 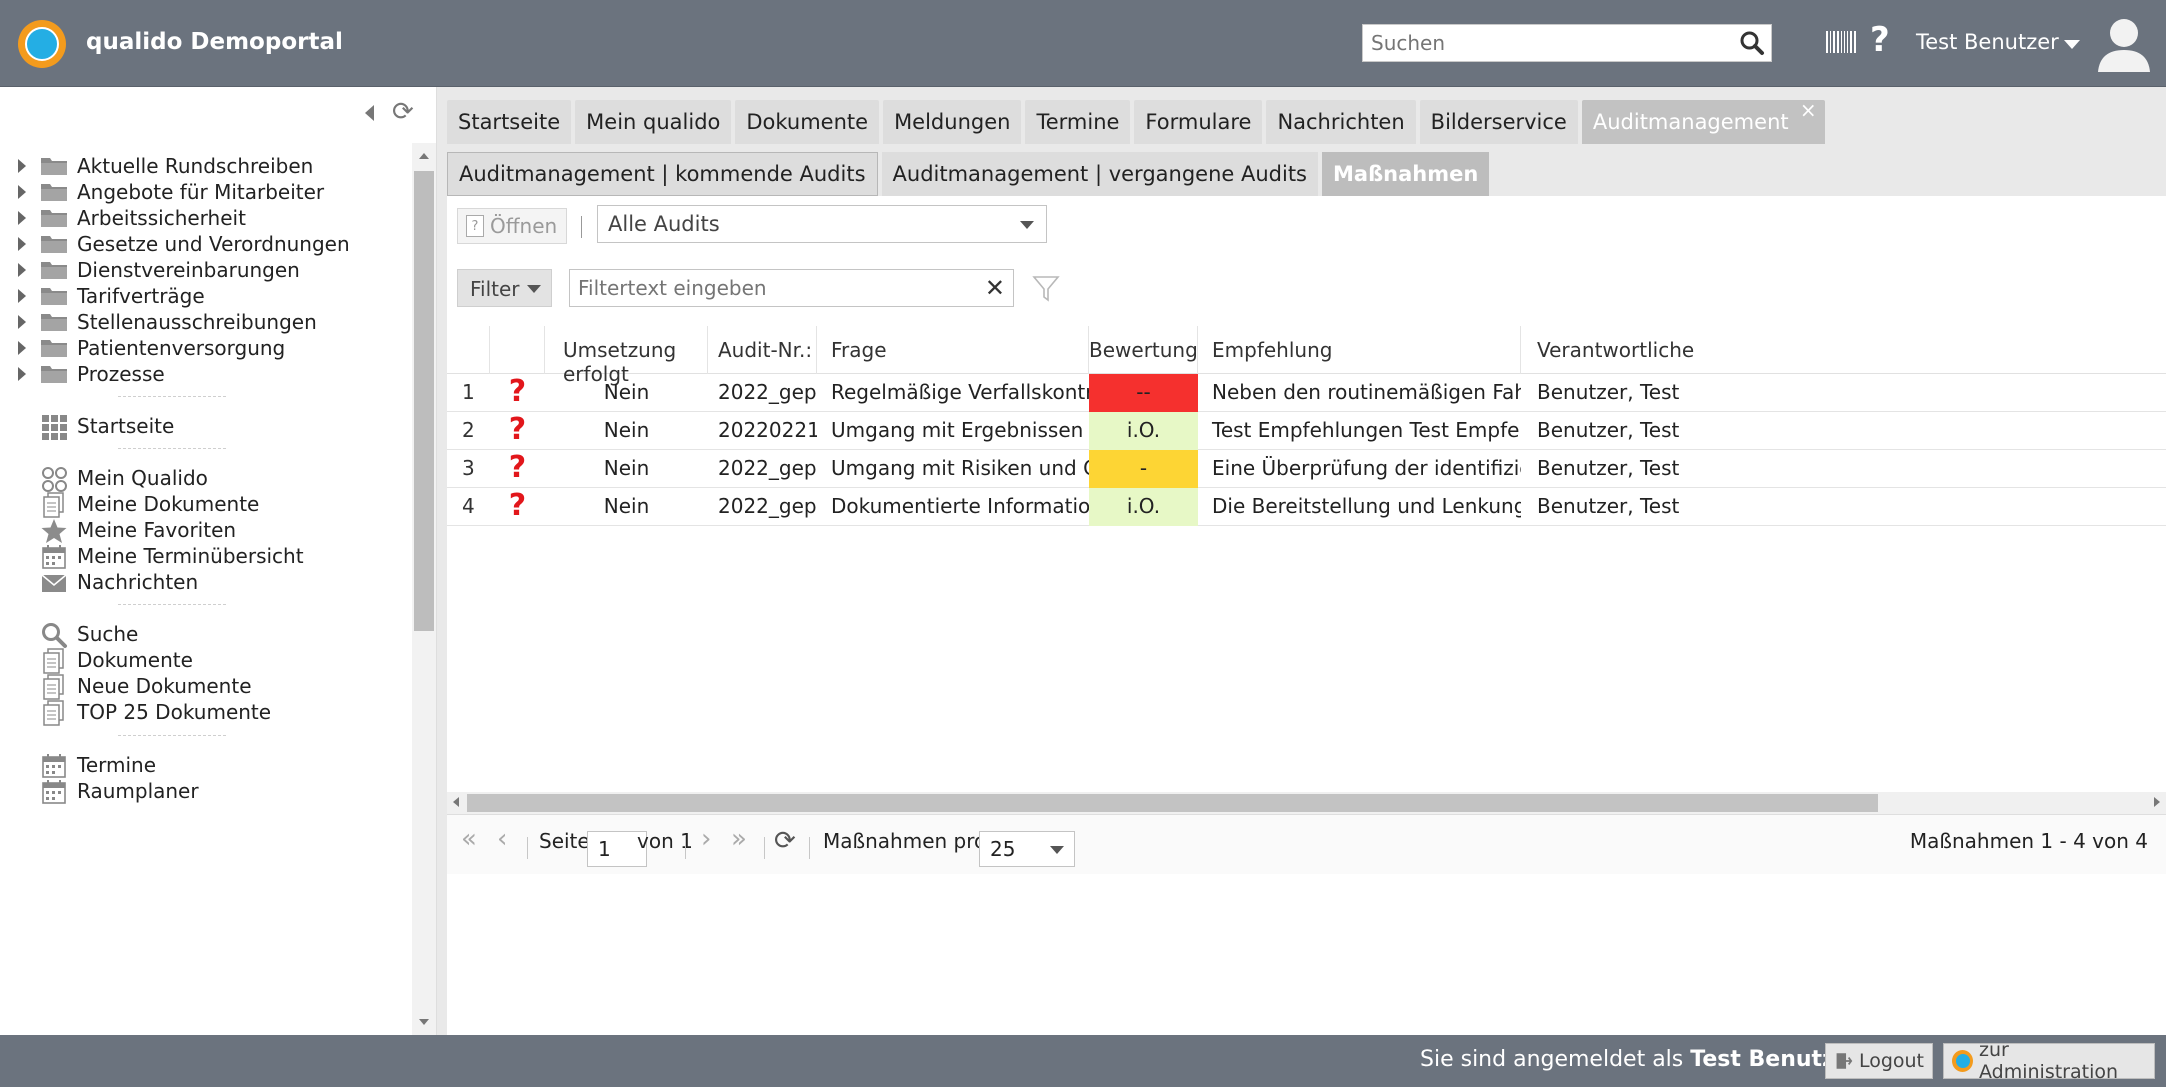 I want to click on subtab-massnahmen: Maßnahmen, so click(x=1406, y=174).